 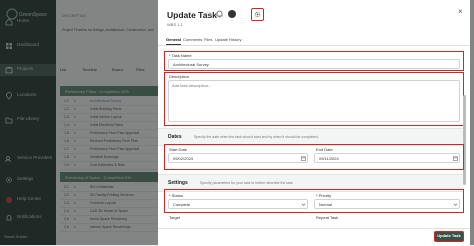 I want to click on modal-scrollbar, so click(x=464, y=140).